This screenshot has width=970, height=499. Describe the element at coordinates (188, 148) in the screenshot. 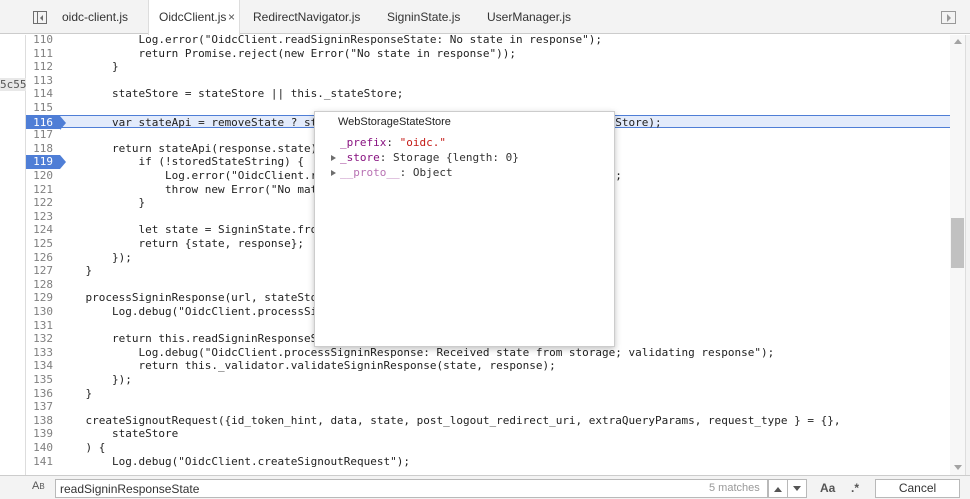

I see `line-text: return stateApi(response.state)` at that location.